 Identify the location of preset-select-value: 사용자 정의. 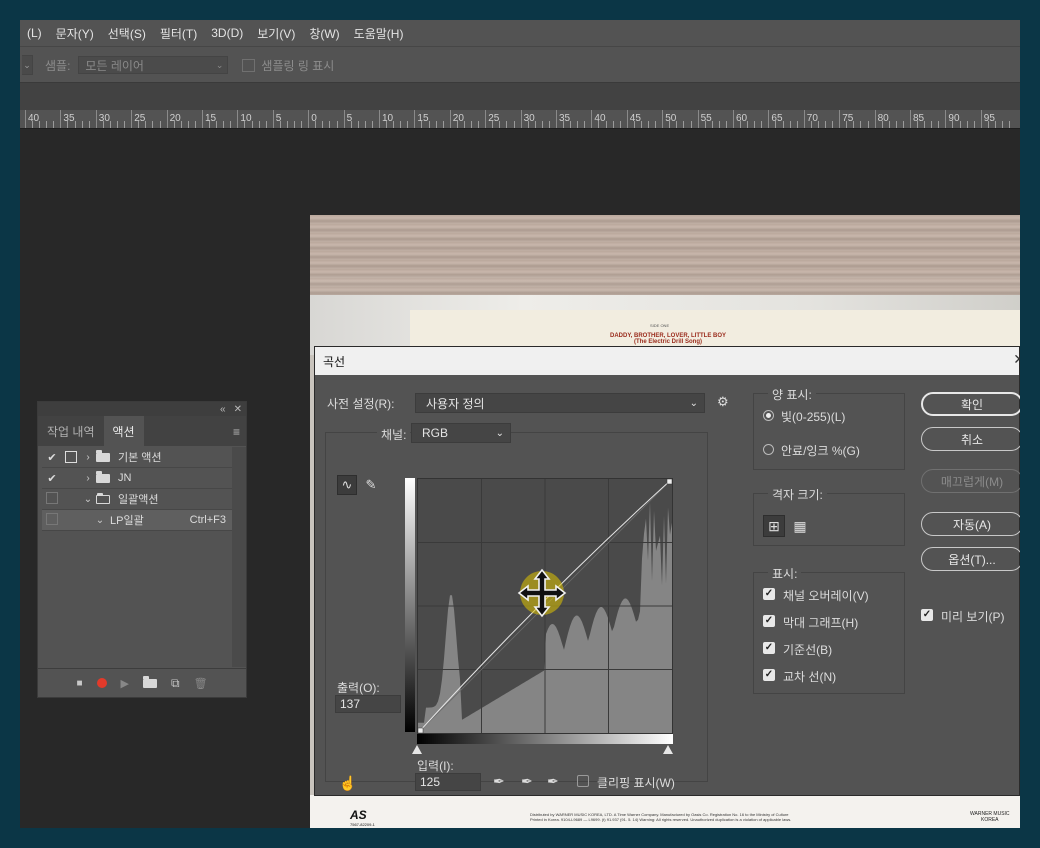
(455, 403).